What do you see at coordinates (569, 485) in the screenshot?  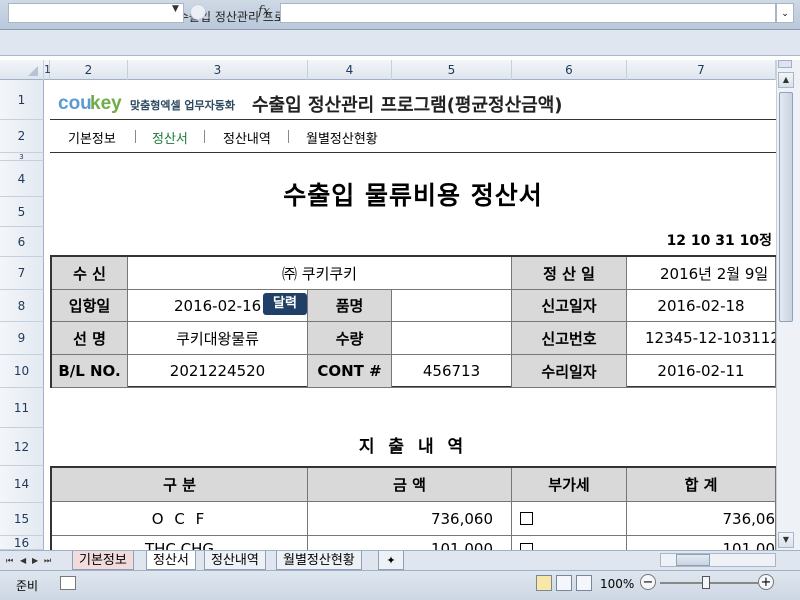 I see `expense-header-vat: 부가세` at bounding box center [569, 485].